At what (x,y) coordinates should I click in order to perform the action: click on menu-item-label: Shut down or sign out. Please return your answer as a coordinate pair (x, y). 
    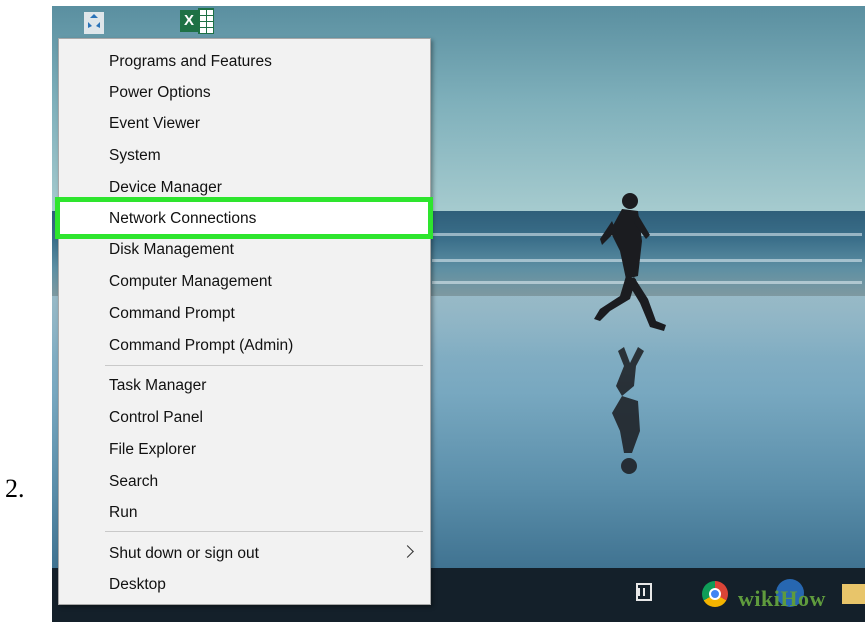
    Looking at the image, I should click on (184, 553).